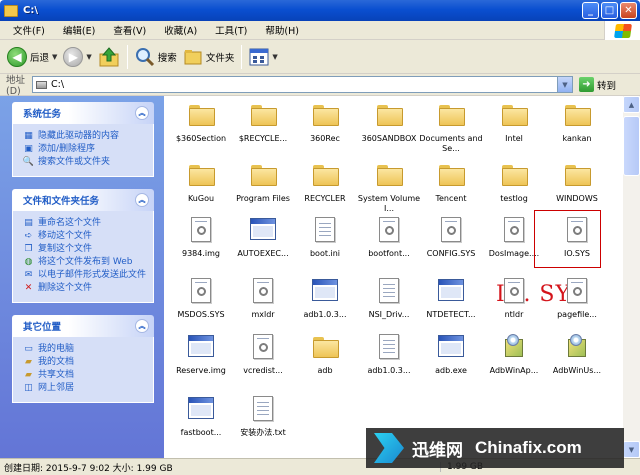  Describe the element at coordinates (201, 138) in the screenshot. I see `file-name: $360Section` at that location.